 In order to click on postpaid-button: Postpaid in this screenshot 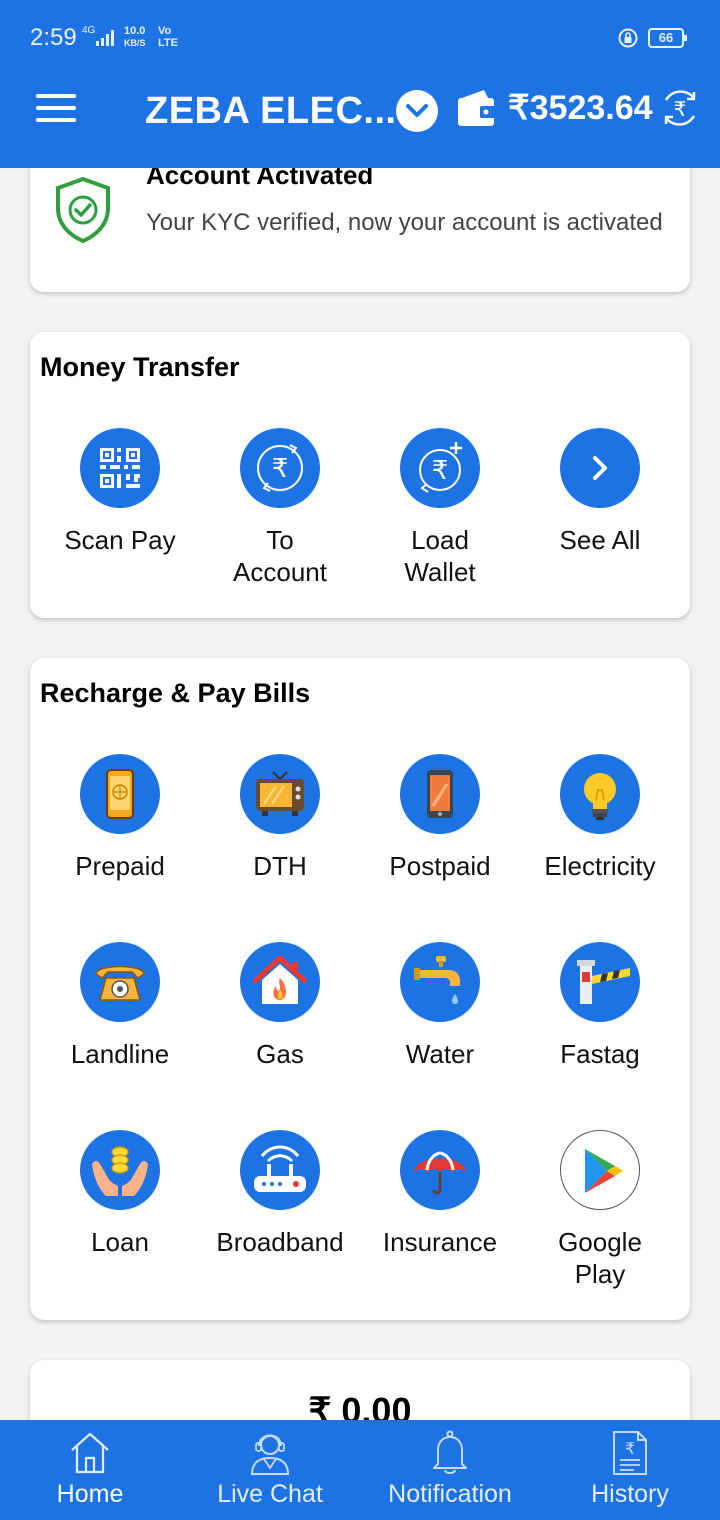, I will do `click(440, 818)`.